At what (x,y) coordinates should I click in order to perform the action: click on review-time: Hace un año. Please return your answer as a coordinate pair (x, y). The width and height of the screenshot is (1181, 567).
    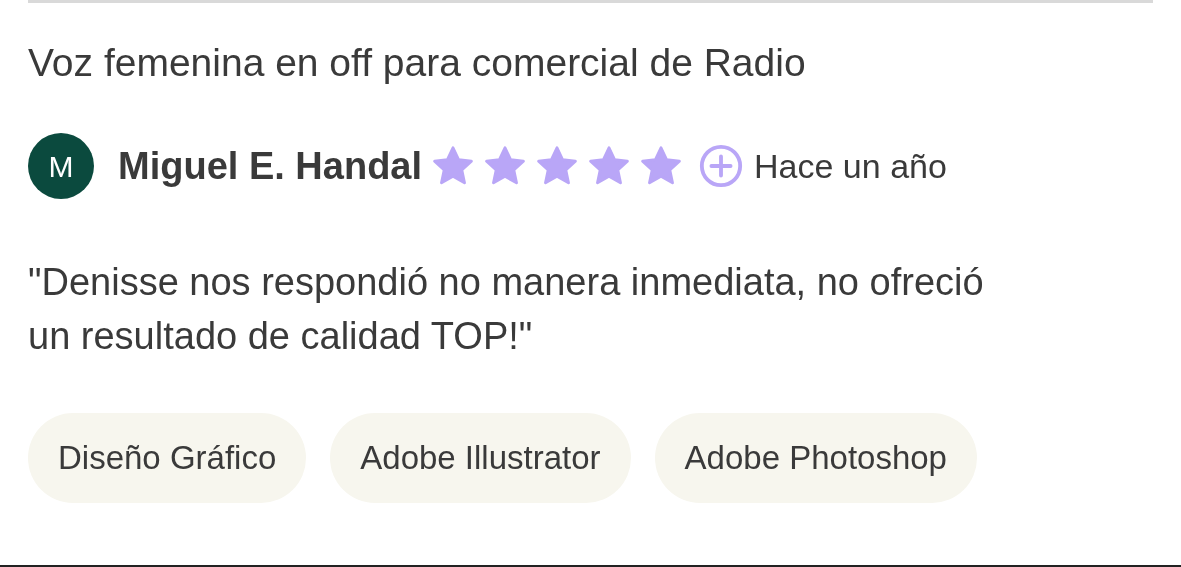
    Looking at the image, I should click on (850, 166).